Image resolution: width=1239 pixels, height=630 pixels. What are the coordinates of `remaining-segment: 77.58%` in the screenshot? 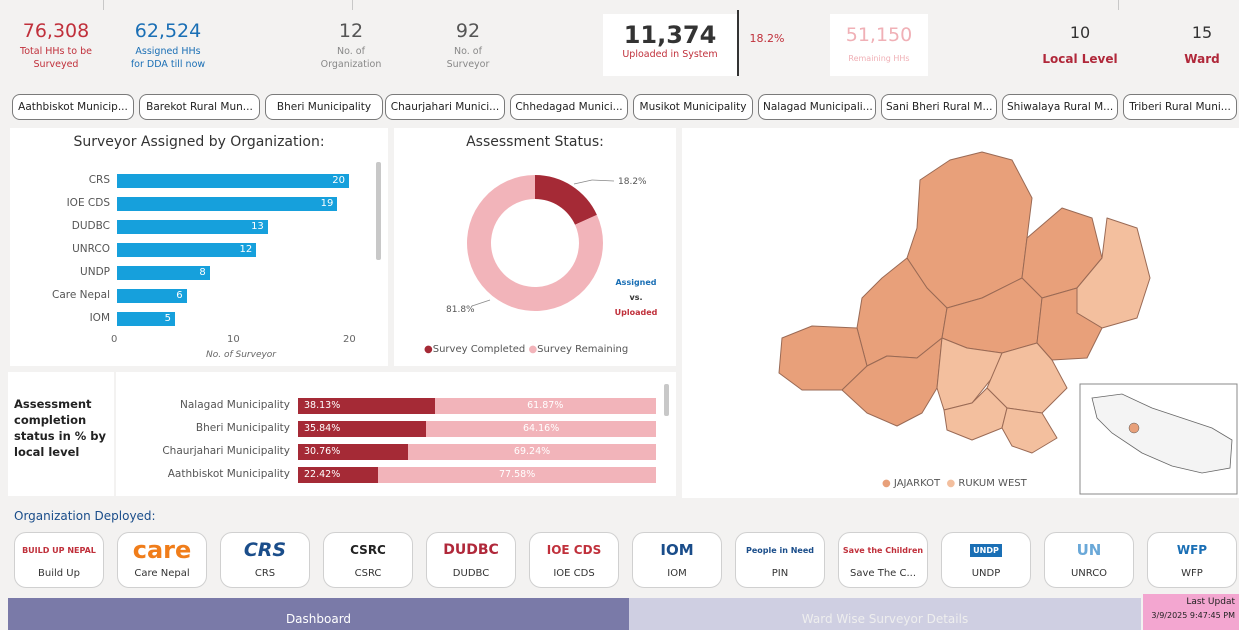 It's located at (517, 475).